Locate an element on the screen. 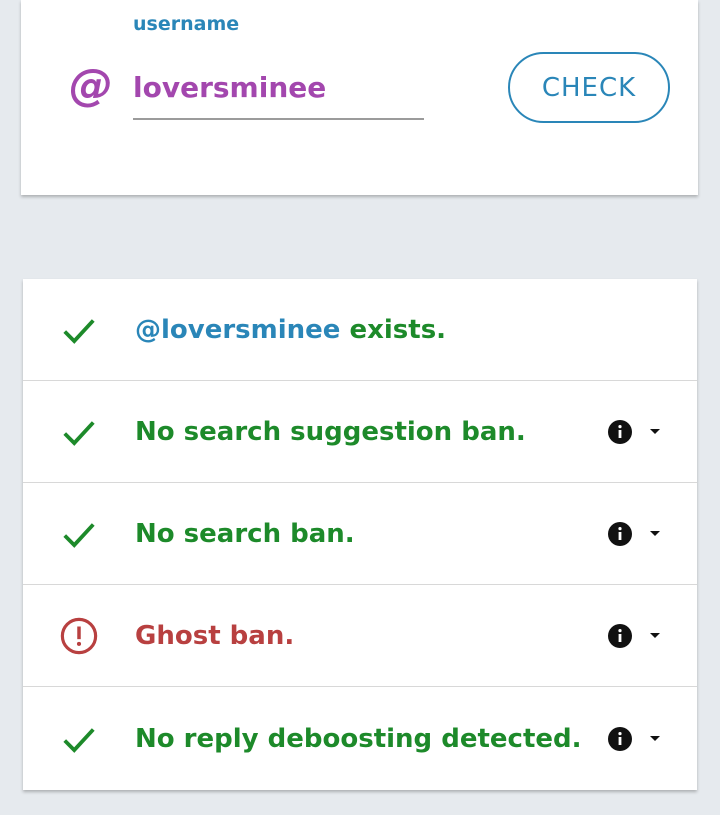  username-input is located at coordinates (278, 88).